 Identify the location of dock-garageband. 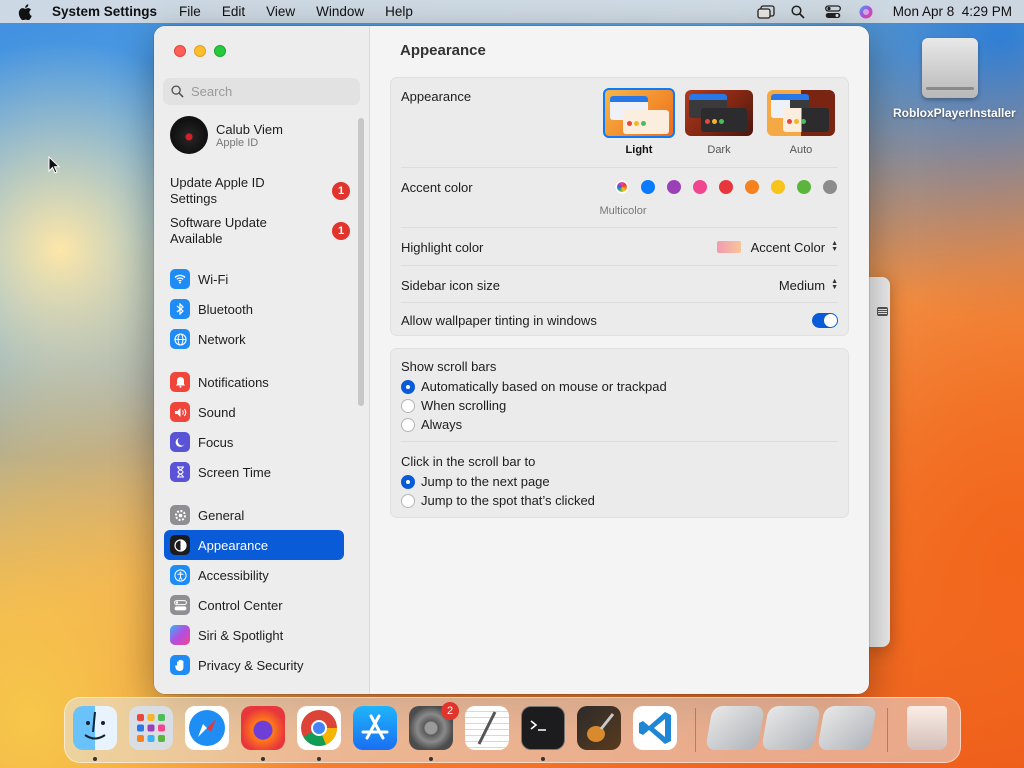
(599, 728).